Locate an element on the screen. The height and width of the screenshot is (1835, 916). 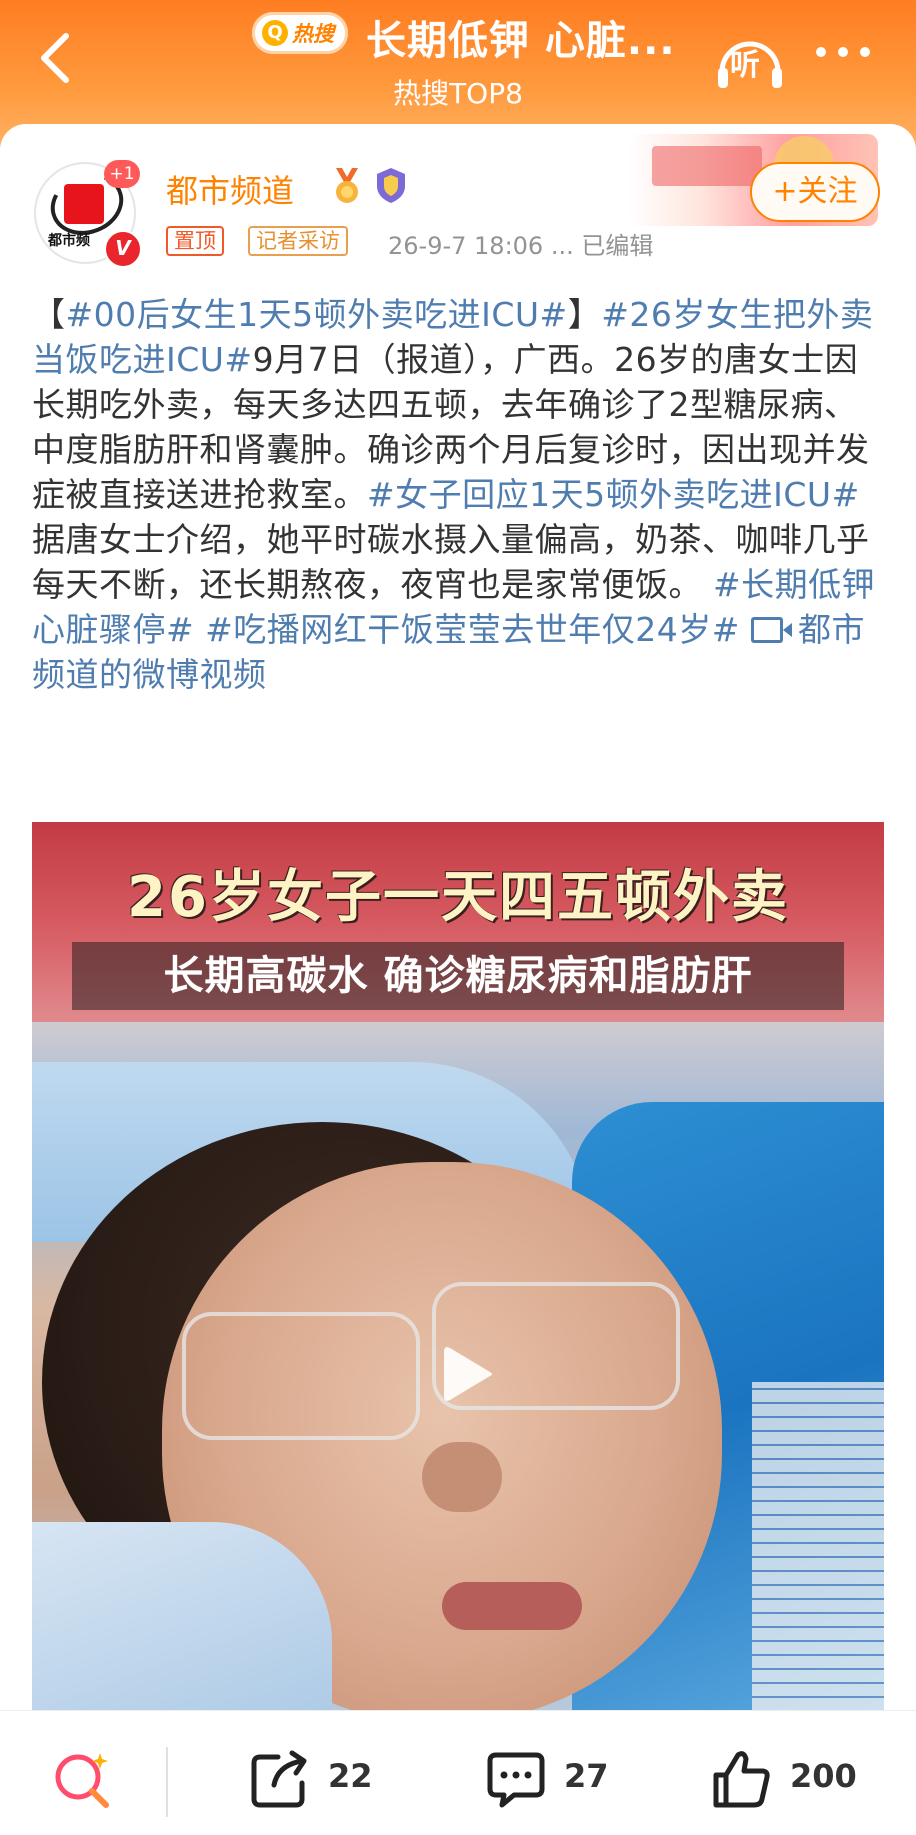
text-segment: 】 is located at coordinates (584, 314).